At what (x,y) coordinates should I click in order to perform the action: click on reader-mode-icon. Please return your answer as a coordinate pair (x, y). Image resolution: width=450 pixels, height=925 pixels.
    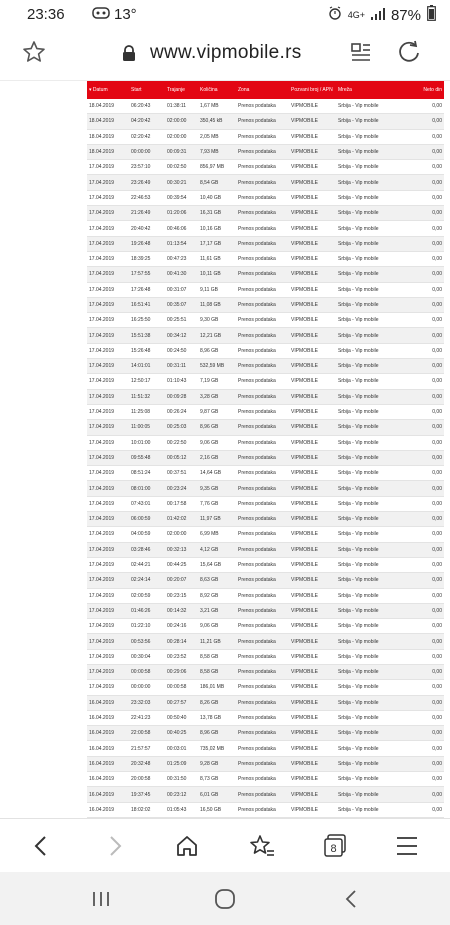
    Looking at the image, I should click on (361, 55).